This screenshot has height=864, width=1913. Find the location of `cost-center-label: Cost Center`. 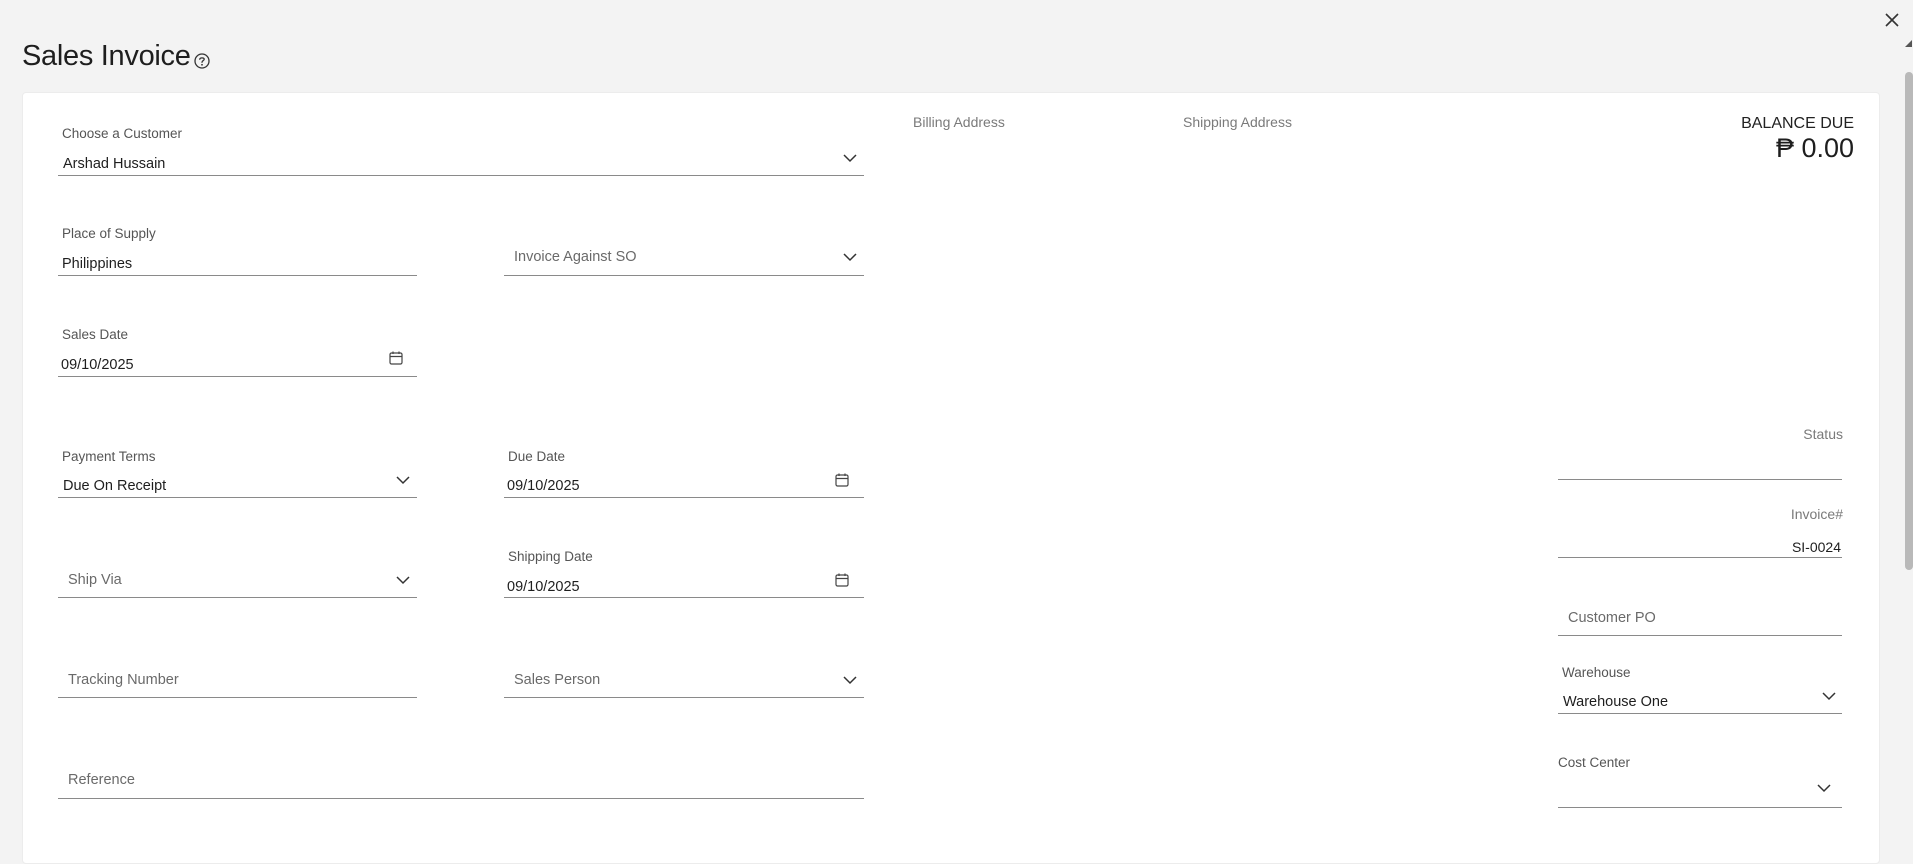

cost-center-label: Cost Center is located at coordinates (1594, 762).